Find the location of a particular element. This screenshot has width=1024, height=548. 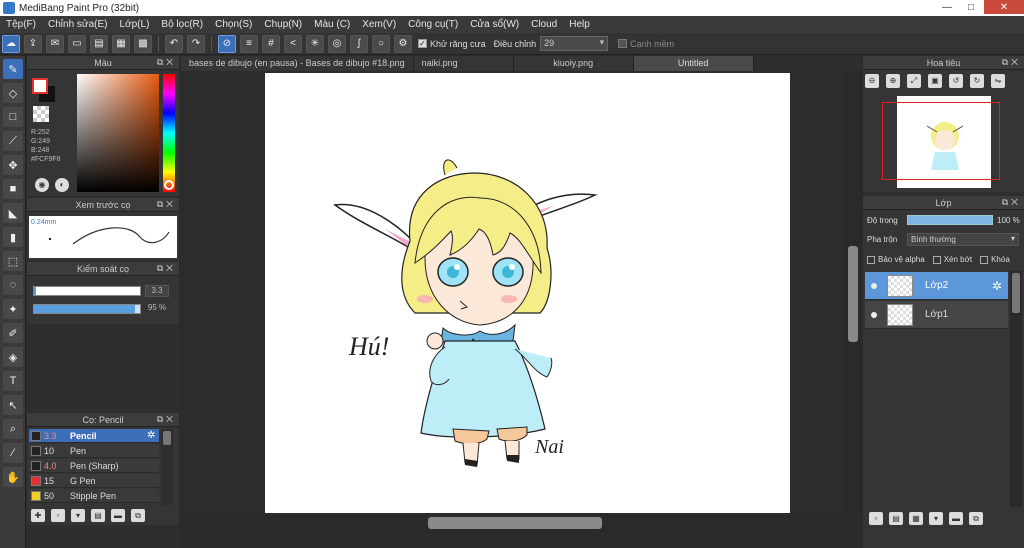

chat-icon: ▭ is located at coordinates (77, 43).